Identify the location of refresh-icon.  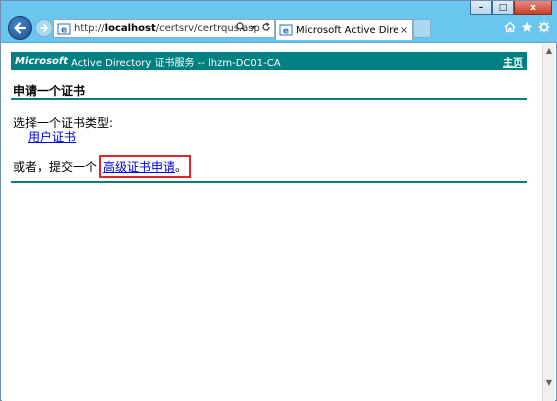
(266, 27).